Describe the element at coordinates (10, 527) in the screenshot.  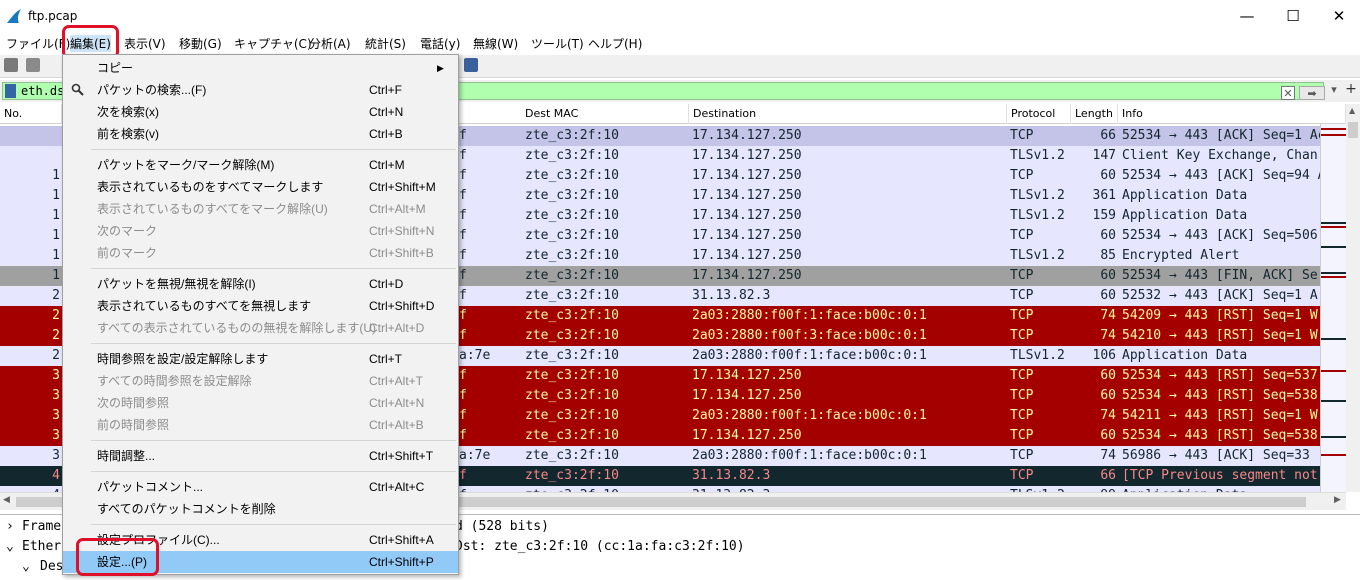
I see `expand-arrow-icon: ›` at that location.